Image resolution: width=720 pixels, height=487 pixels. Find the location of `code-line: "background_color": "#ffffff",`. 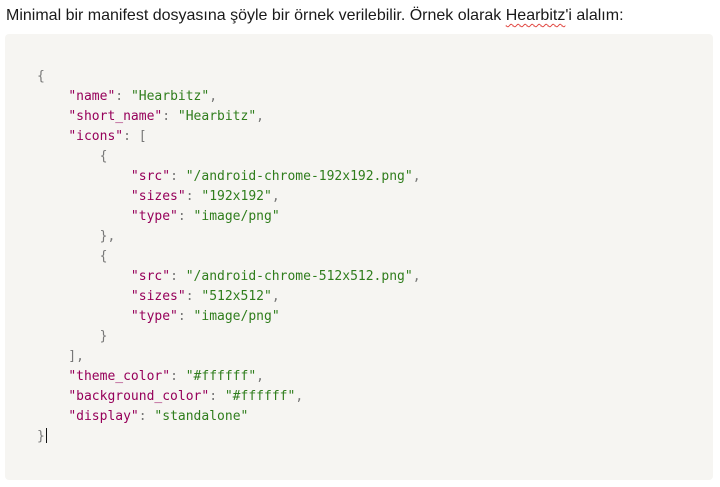

code-line: "background_color": "#ffffff", is located at coordinates (186, 396).